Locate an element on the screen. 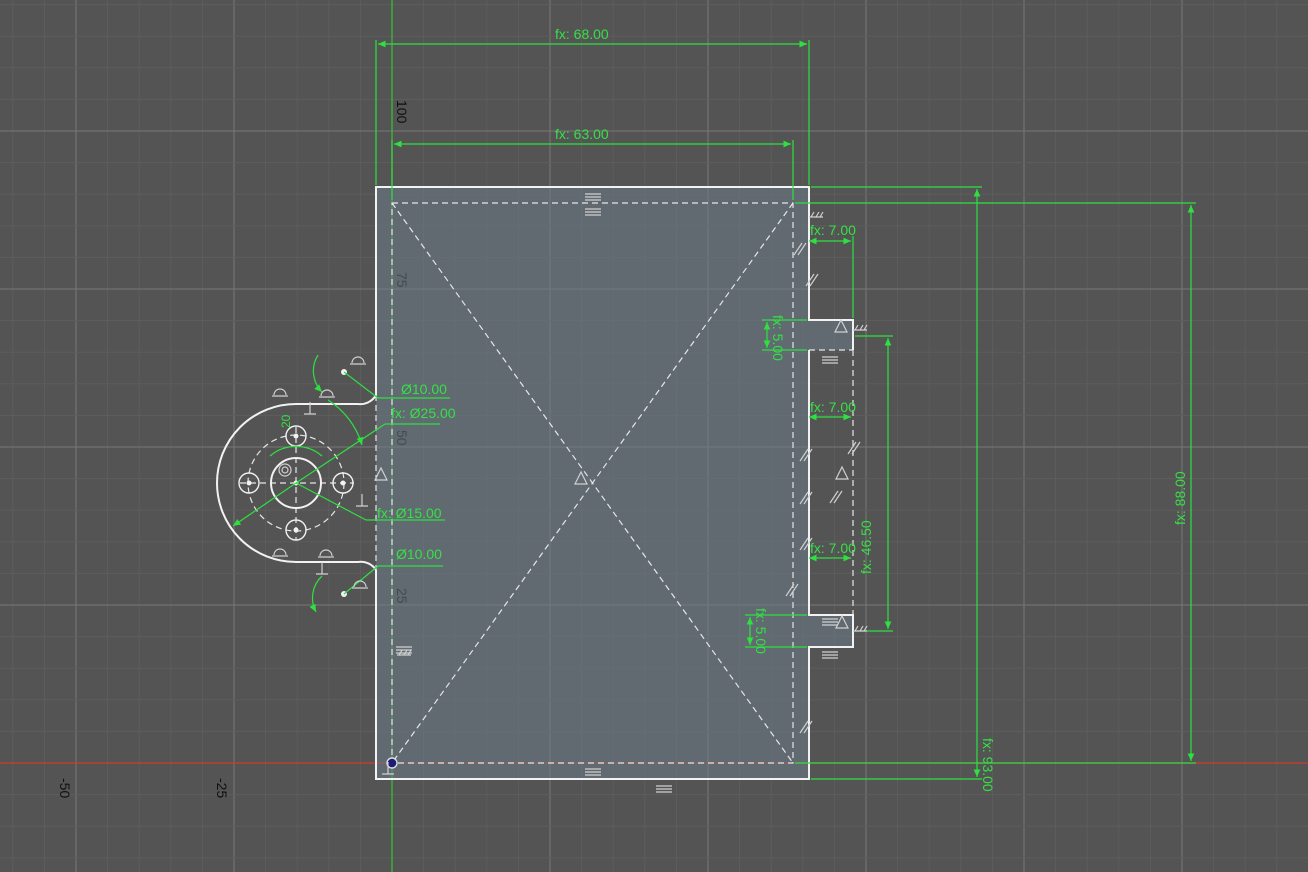  dim-height-inner: fx: 88.00 is located at coordinates (1180, 498).